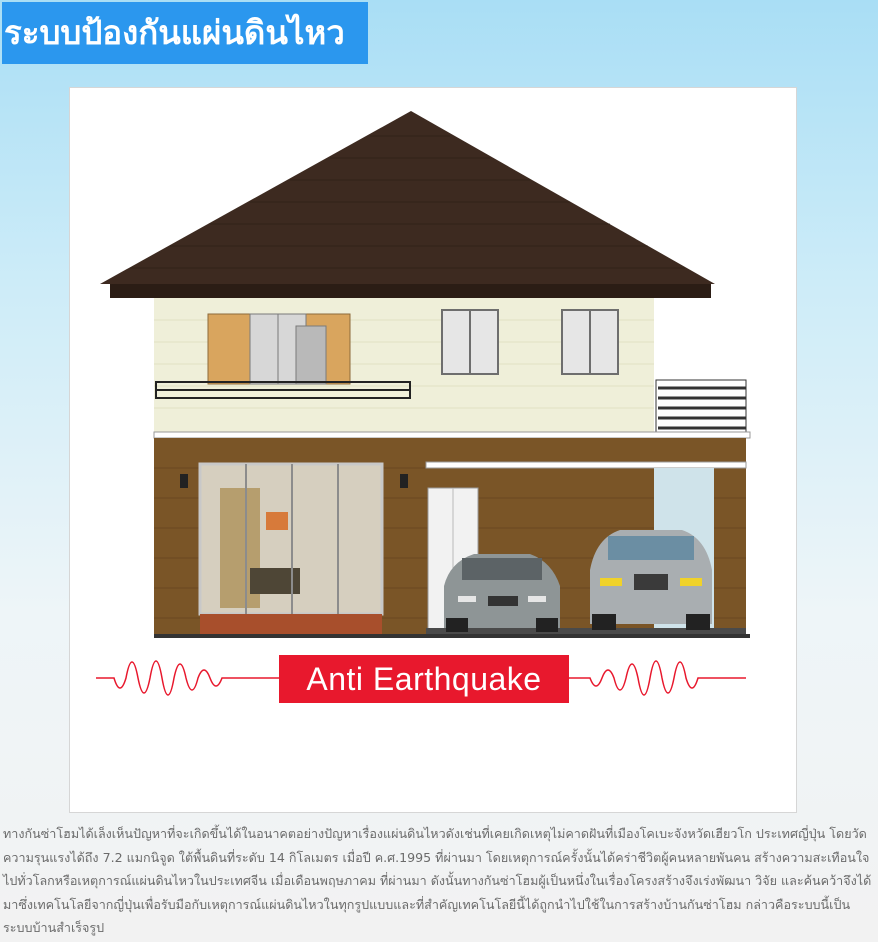 The width and height of the screenshot is (878, 942). I want to click on roof, so click(407, 197).